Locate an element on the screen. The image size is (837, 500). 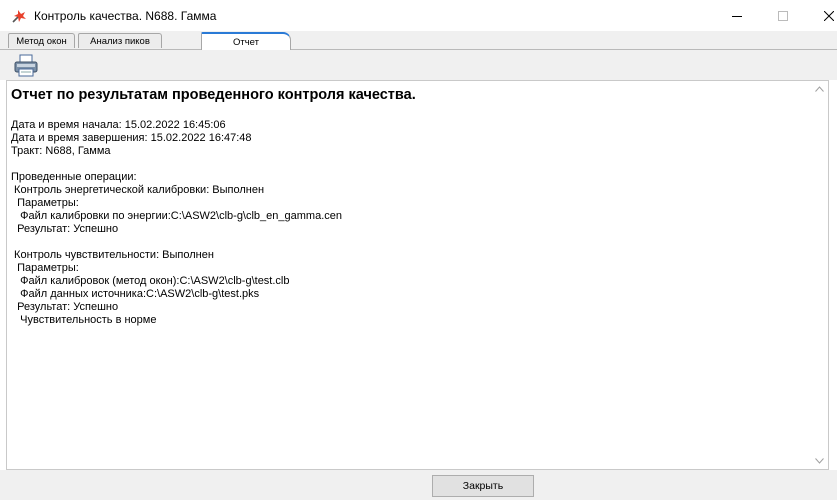
tab-peak-analysis: Анализ пиков is located at coordinates (120, 40).